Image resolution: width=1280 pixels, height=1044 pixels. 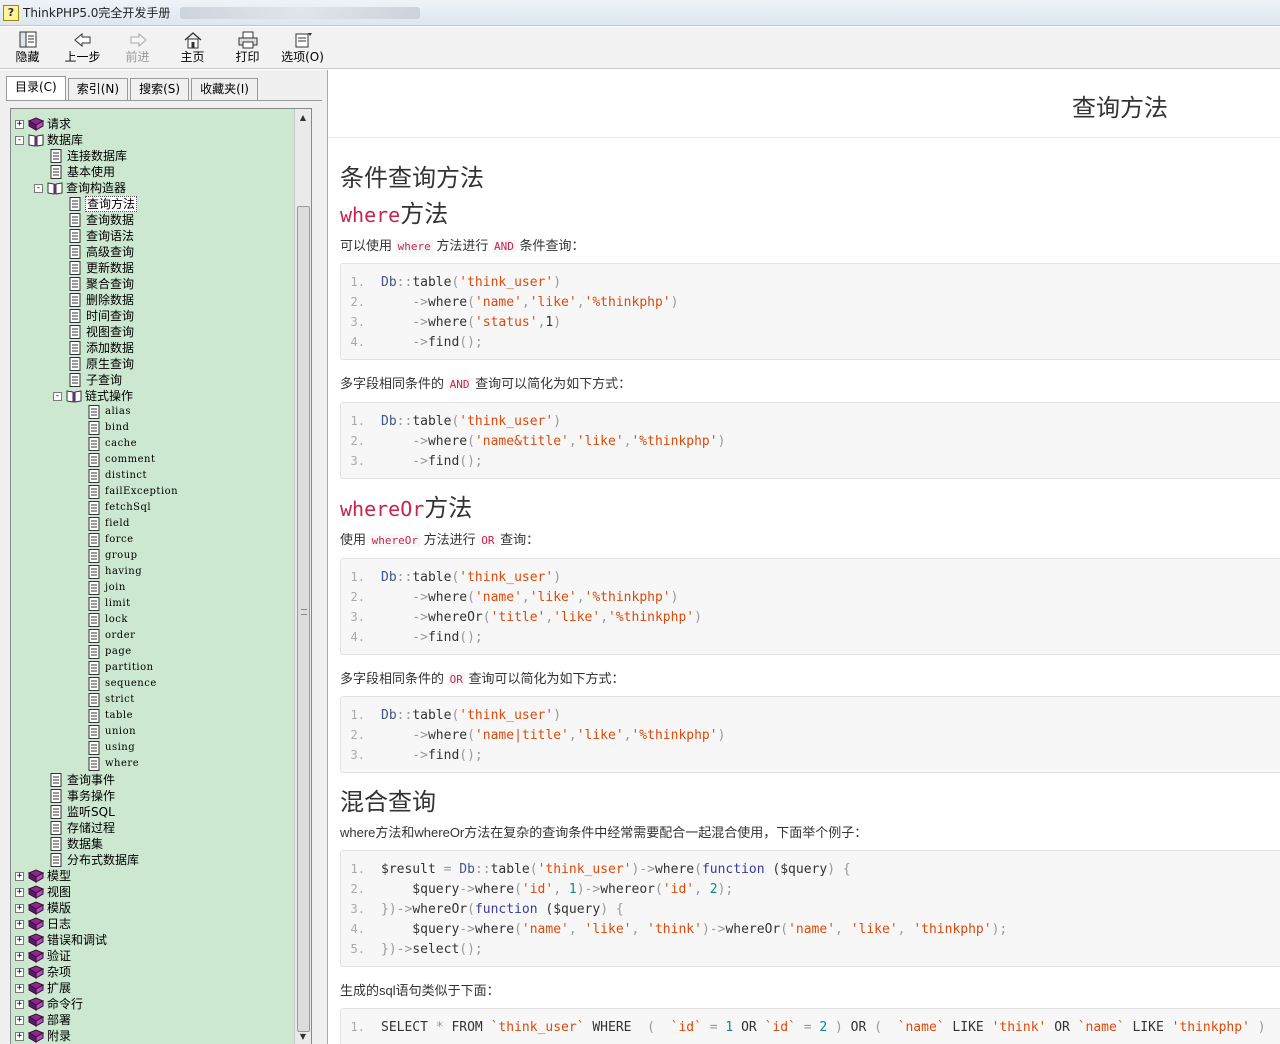 I want to click on tree-item: + 错误和调试, so click(x=61, y=940).